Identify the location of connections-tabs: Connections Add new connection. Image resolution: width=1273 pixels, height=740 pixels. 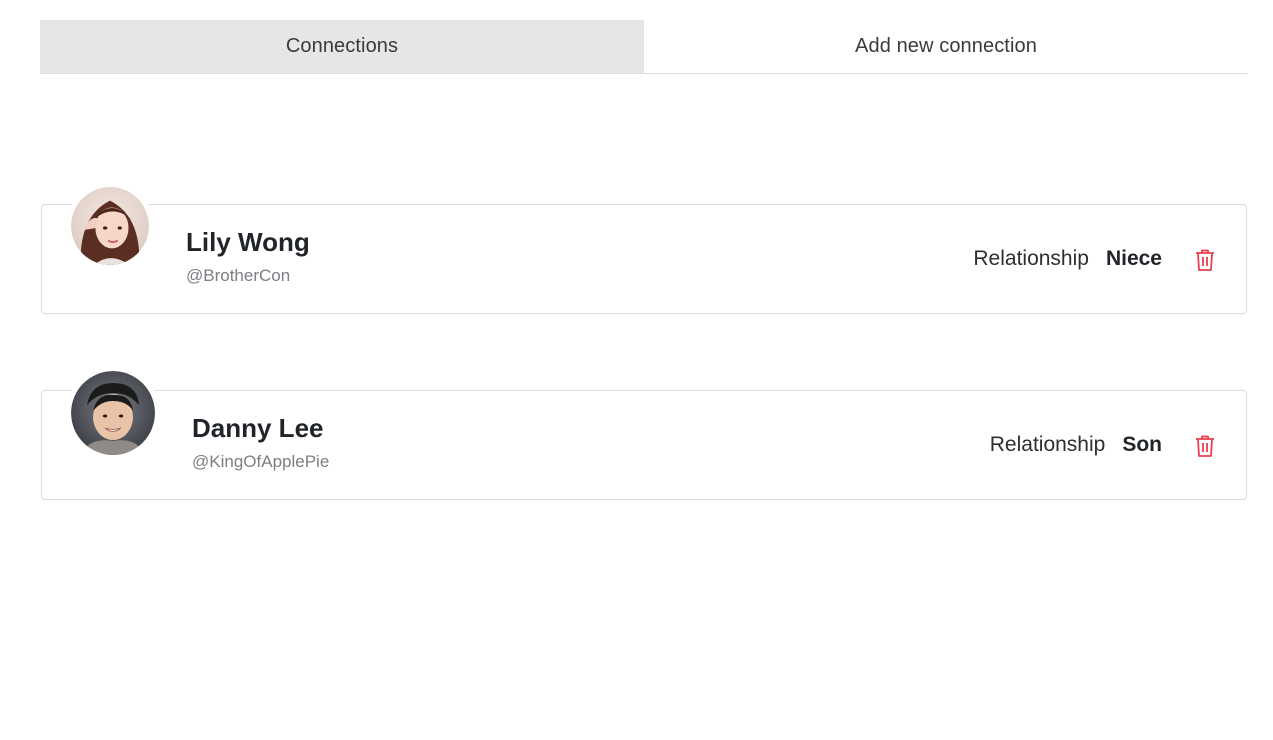
(644, 47).